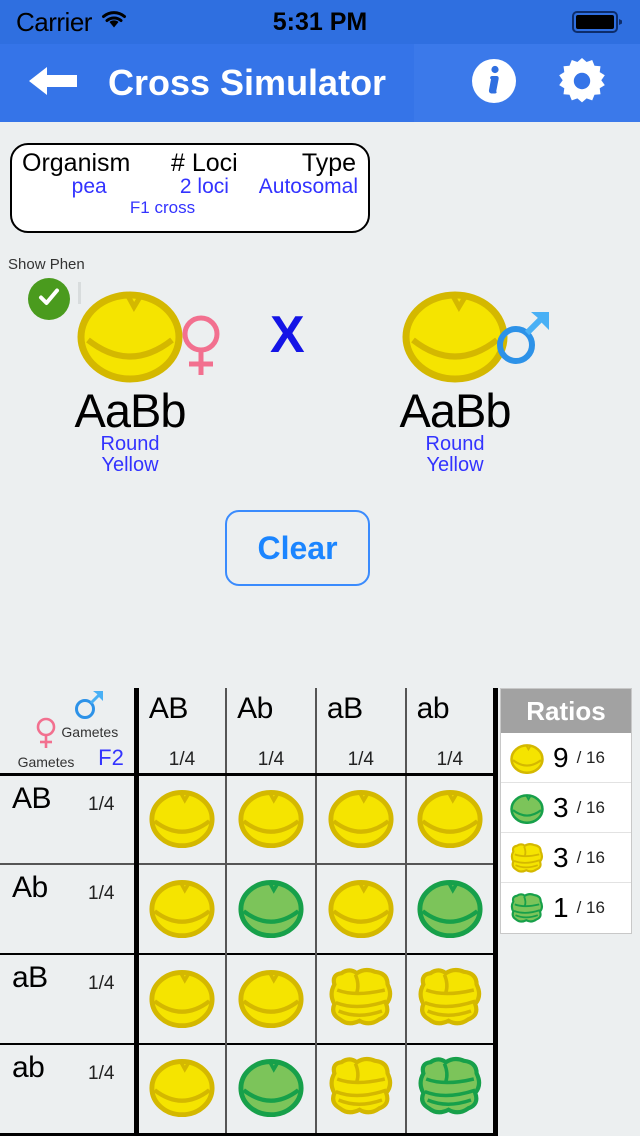 This screenshot has height=1136, width=640. What do you see at coordinates (555, 83) in the screenshot?
I see `nav-actions` at bounding box center [555, 83].